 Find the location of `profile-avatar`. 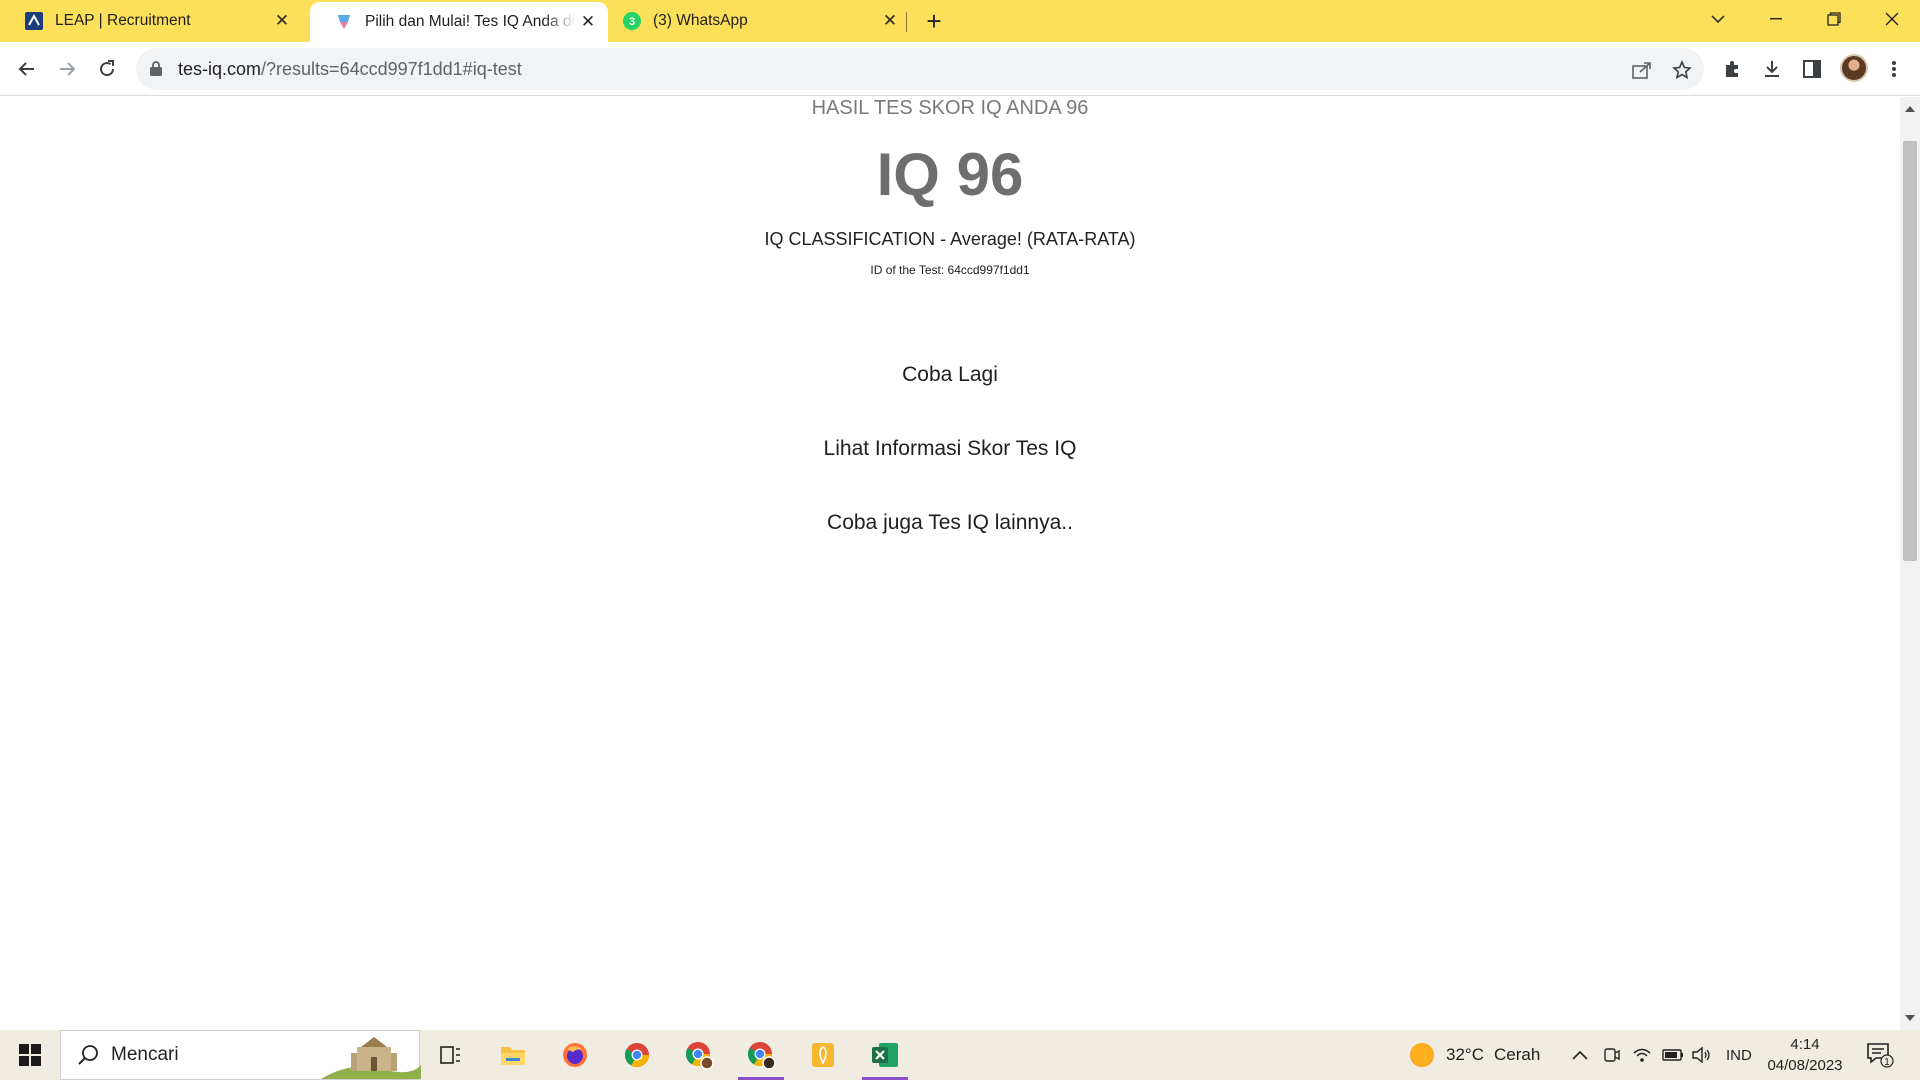

profile-avatar is located at coordinates (1854, 68).